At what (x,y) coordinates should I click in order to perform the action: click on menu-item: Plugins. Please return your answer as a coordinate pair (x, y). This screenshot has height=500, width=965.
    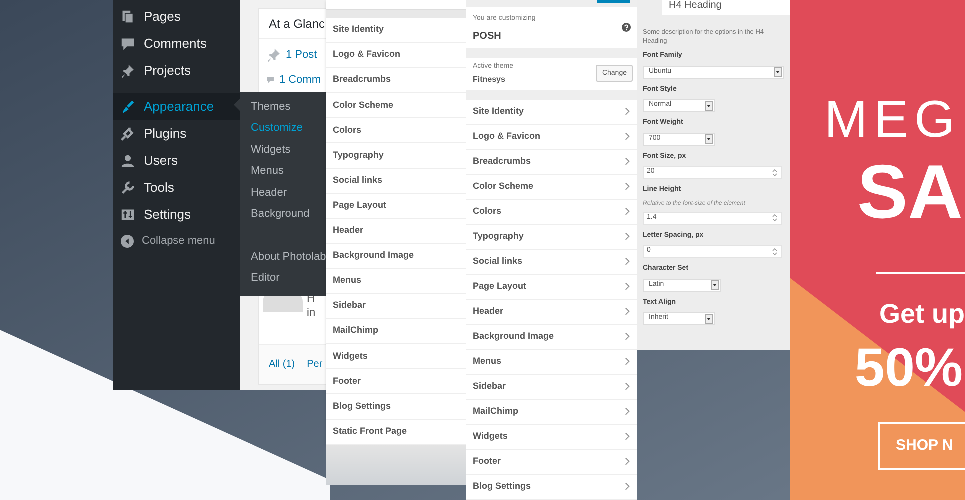
    Looking at the image, I should click on (176, 133).